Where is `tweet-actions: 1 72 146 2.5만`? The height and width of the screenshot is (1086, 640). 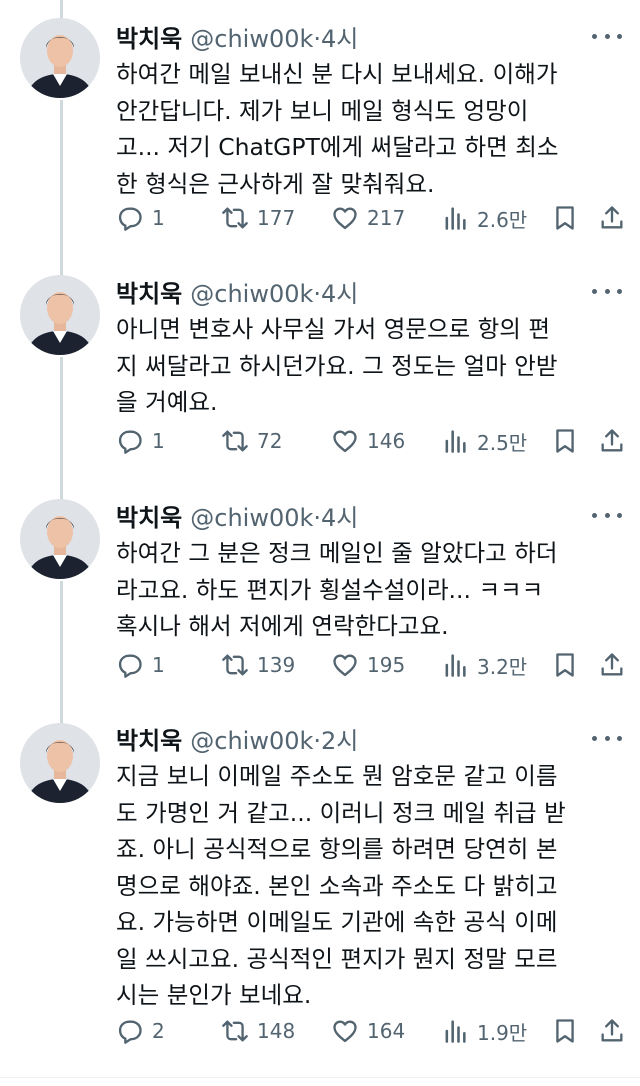
tweet-actions: 1 72 146 2.5만 is located at coordinates (371, 441).